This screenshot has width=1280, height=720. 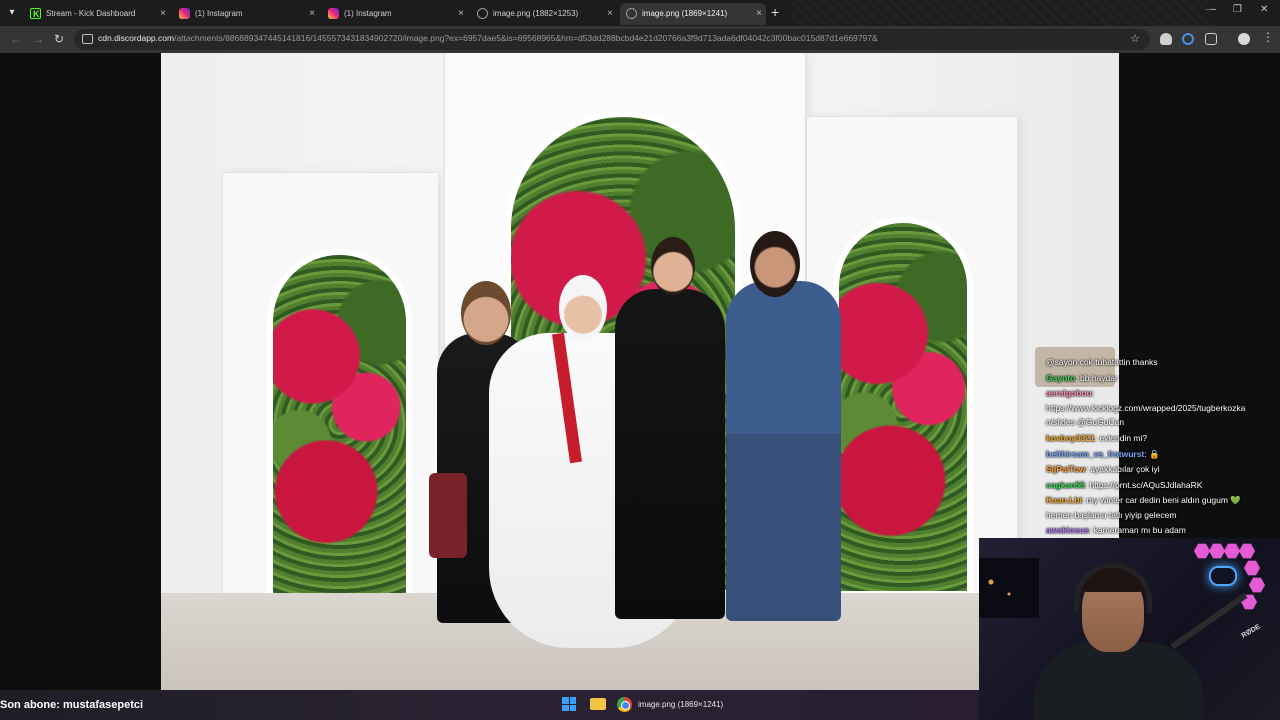 What do you see at coordinates (1135, 38) in the screenshot?
I see `bookmark-star-icon: ☆` at bounding box center [1135, 38].